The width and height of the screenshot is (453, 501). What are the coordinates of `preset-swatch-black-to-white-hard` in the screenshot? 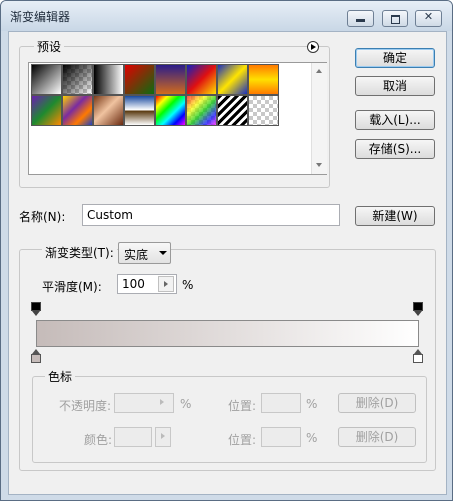 It's located at (108, 79).